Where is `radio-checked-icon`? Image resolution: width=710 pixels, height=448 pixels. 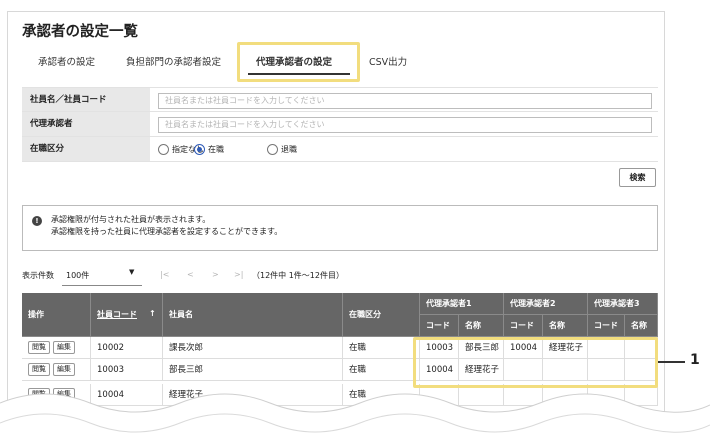
radio-checked-icon is located at coordinates (199, 149).